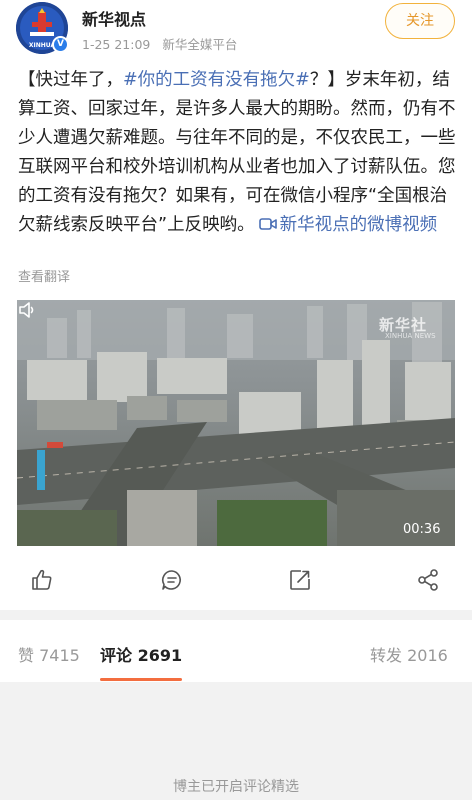 The image size is (472, 800). Describe the element at coordinates (44, 275) in the screenshot. I see `translate-link: 查看翻译` at that location.